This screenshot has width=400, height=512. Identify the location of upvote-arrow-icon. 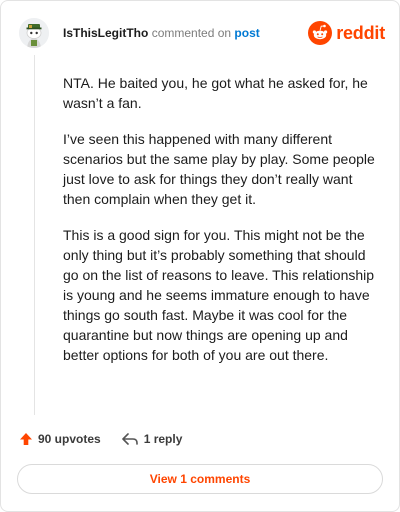
(26, 439).